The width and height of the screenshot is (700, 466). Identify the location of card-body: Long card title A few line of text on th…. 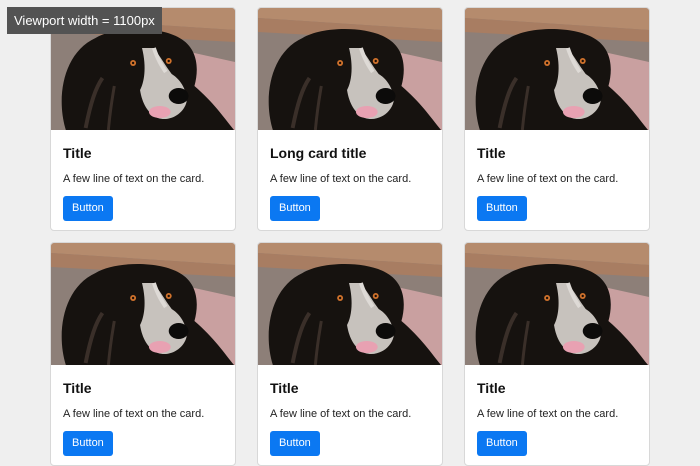
(350, 180).